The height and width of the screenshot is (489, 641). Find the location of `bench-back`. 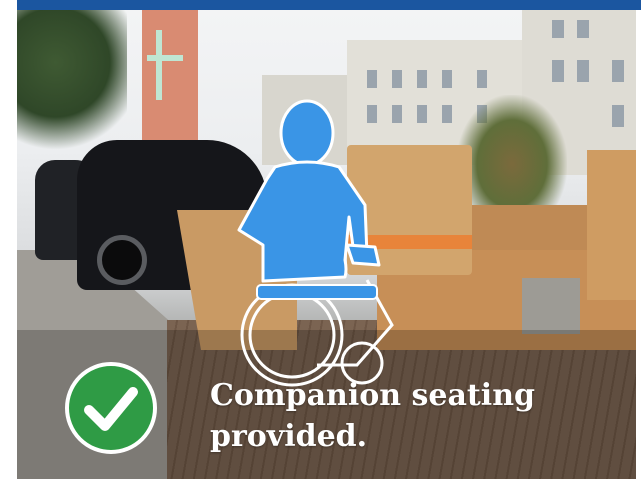

bench-back is located at coordinates (611, 225).